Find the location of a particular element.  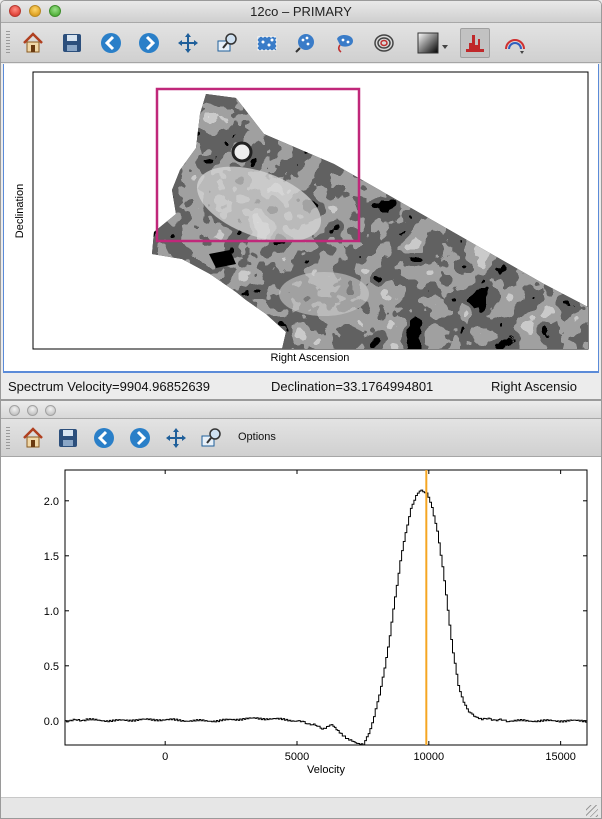

rainbow-button is located at coordinates (515, 43).